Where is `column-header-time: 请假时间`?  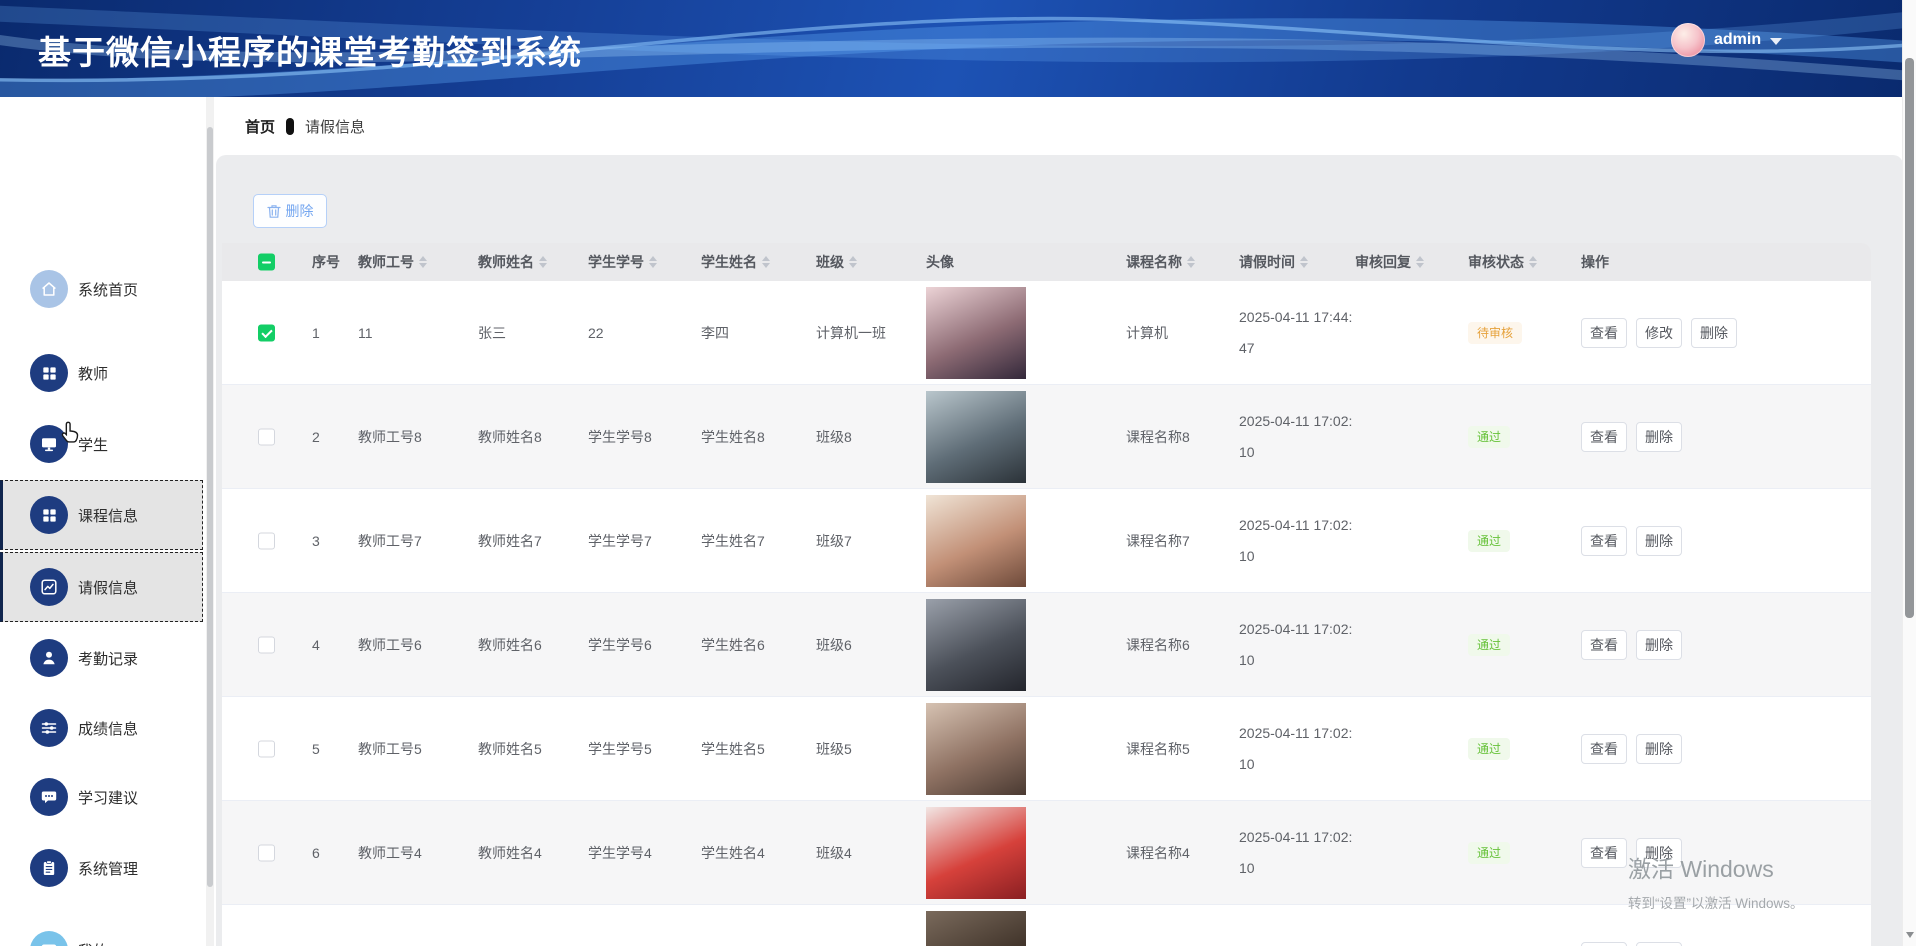 column-header-time: 请假时间 is located at coordinates (1273, 262).